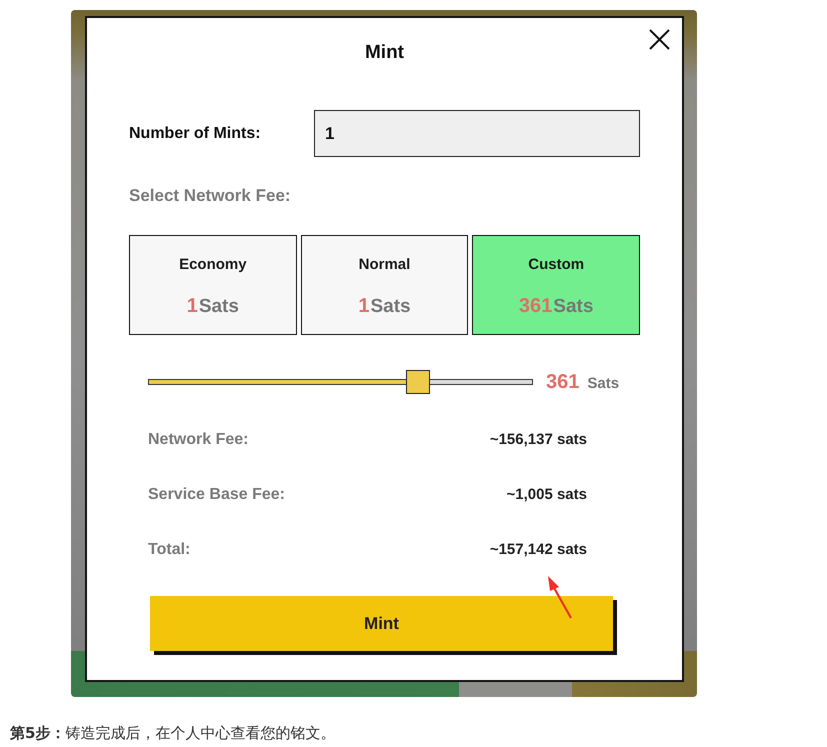 Image resolution: width=827 pixels, height=747 pixels. I want to click on mint-button: Mint, so click(381, 623).